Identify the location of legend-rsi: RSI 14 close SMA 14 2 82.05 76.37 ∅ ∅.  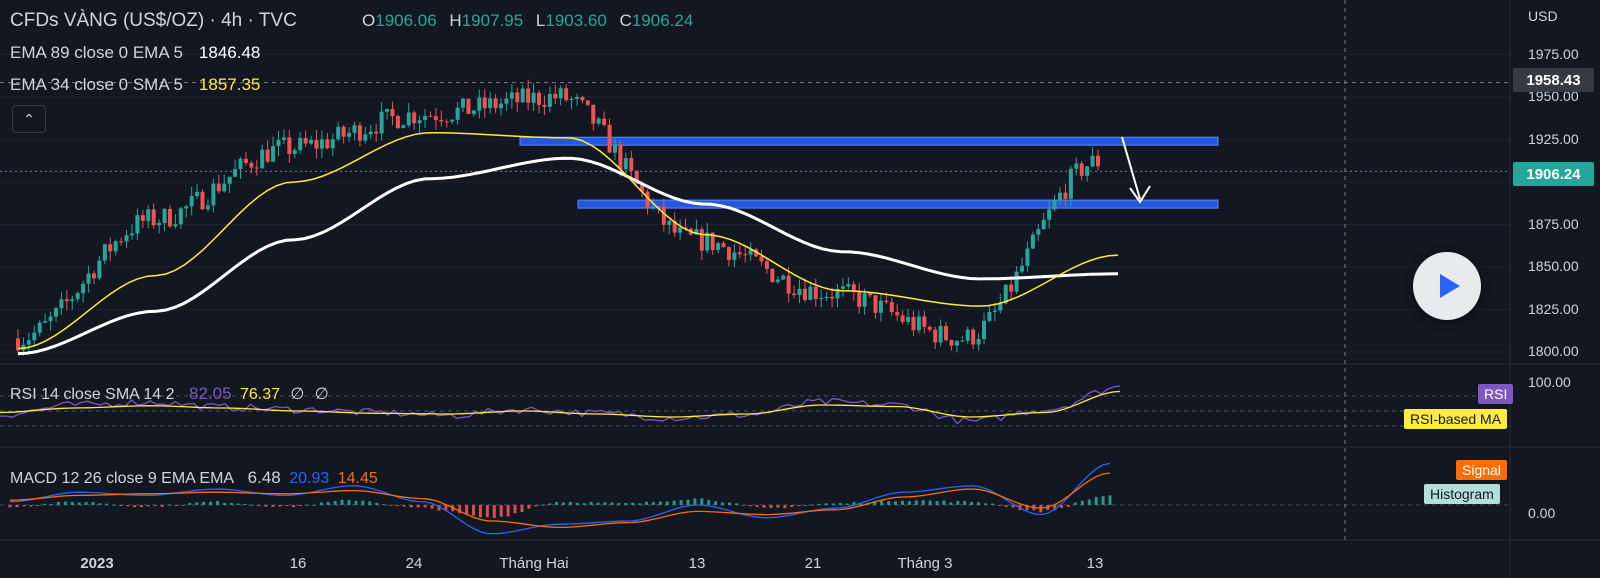
(169, 394).